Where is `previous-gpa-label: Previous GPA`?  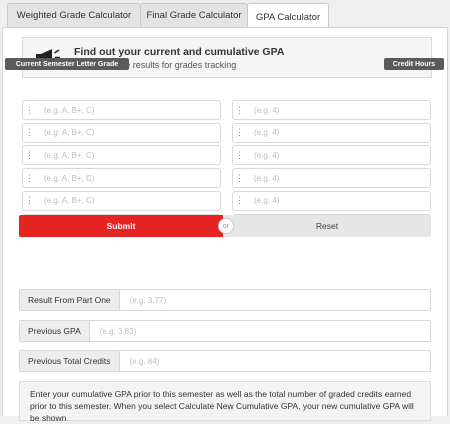
previous-gpa-label: Previous GPA is located at coordinates (55, 331).